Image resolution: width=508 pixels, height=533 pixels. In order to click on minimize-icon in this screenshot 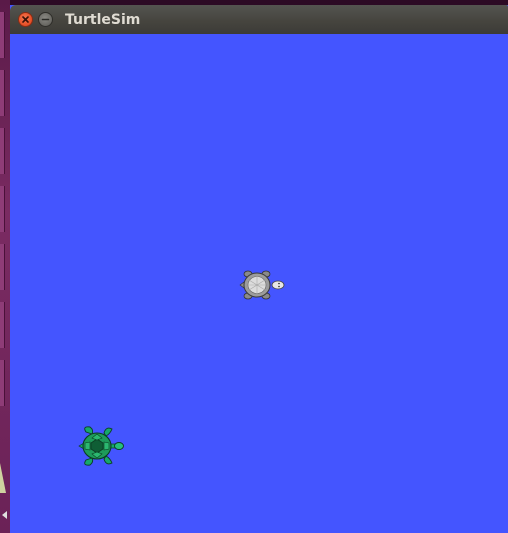, I will do `click(45, 19)`.